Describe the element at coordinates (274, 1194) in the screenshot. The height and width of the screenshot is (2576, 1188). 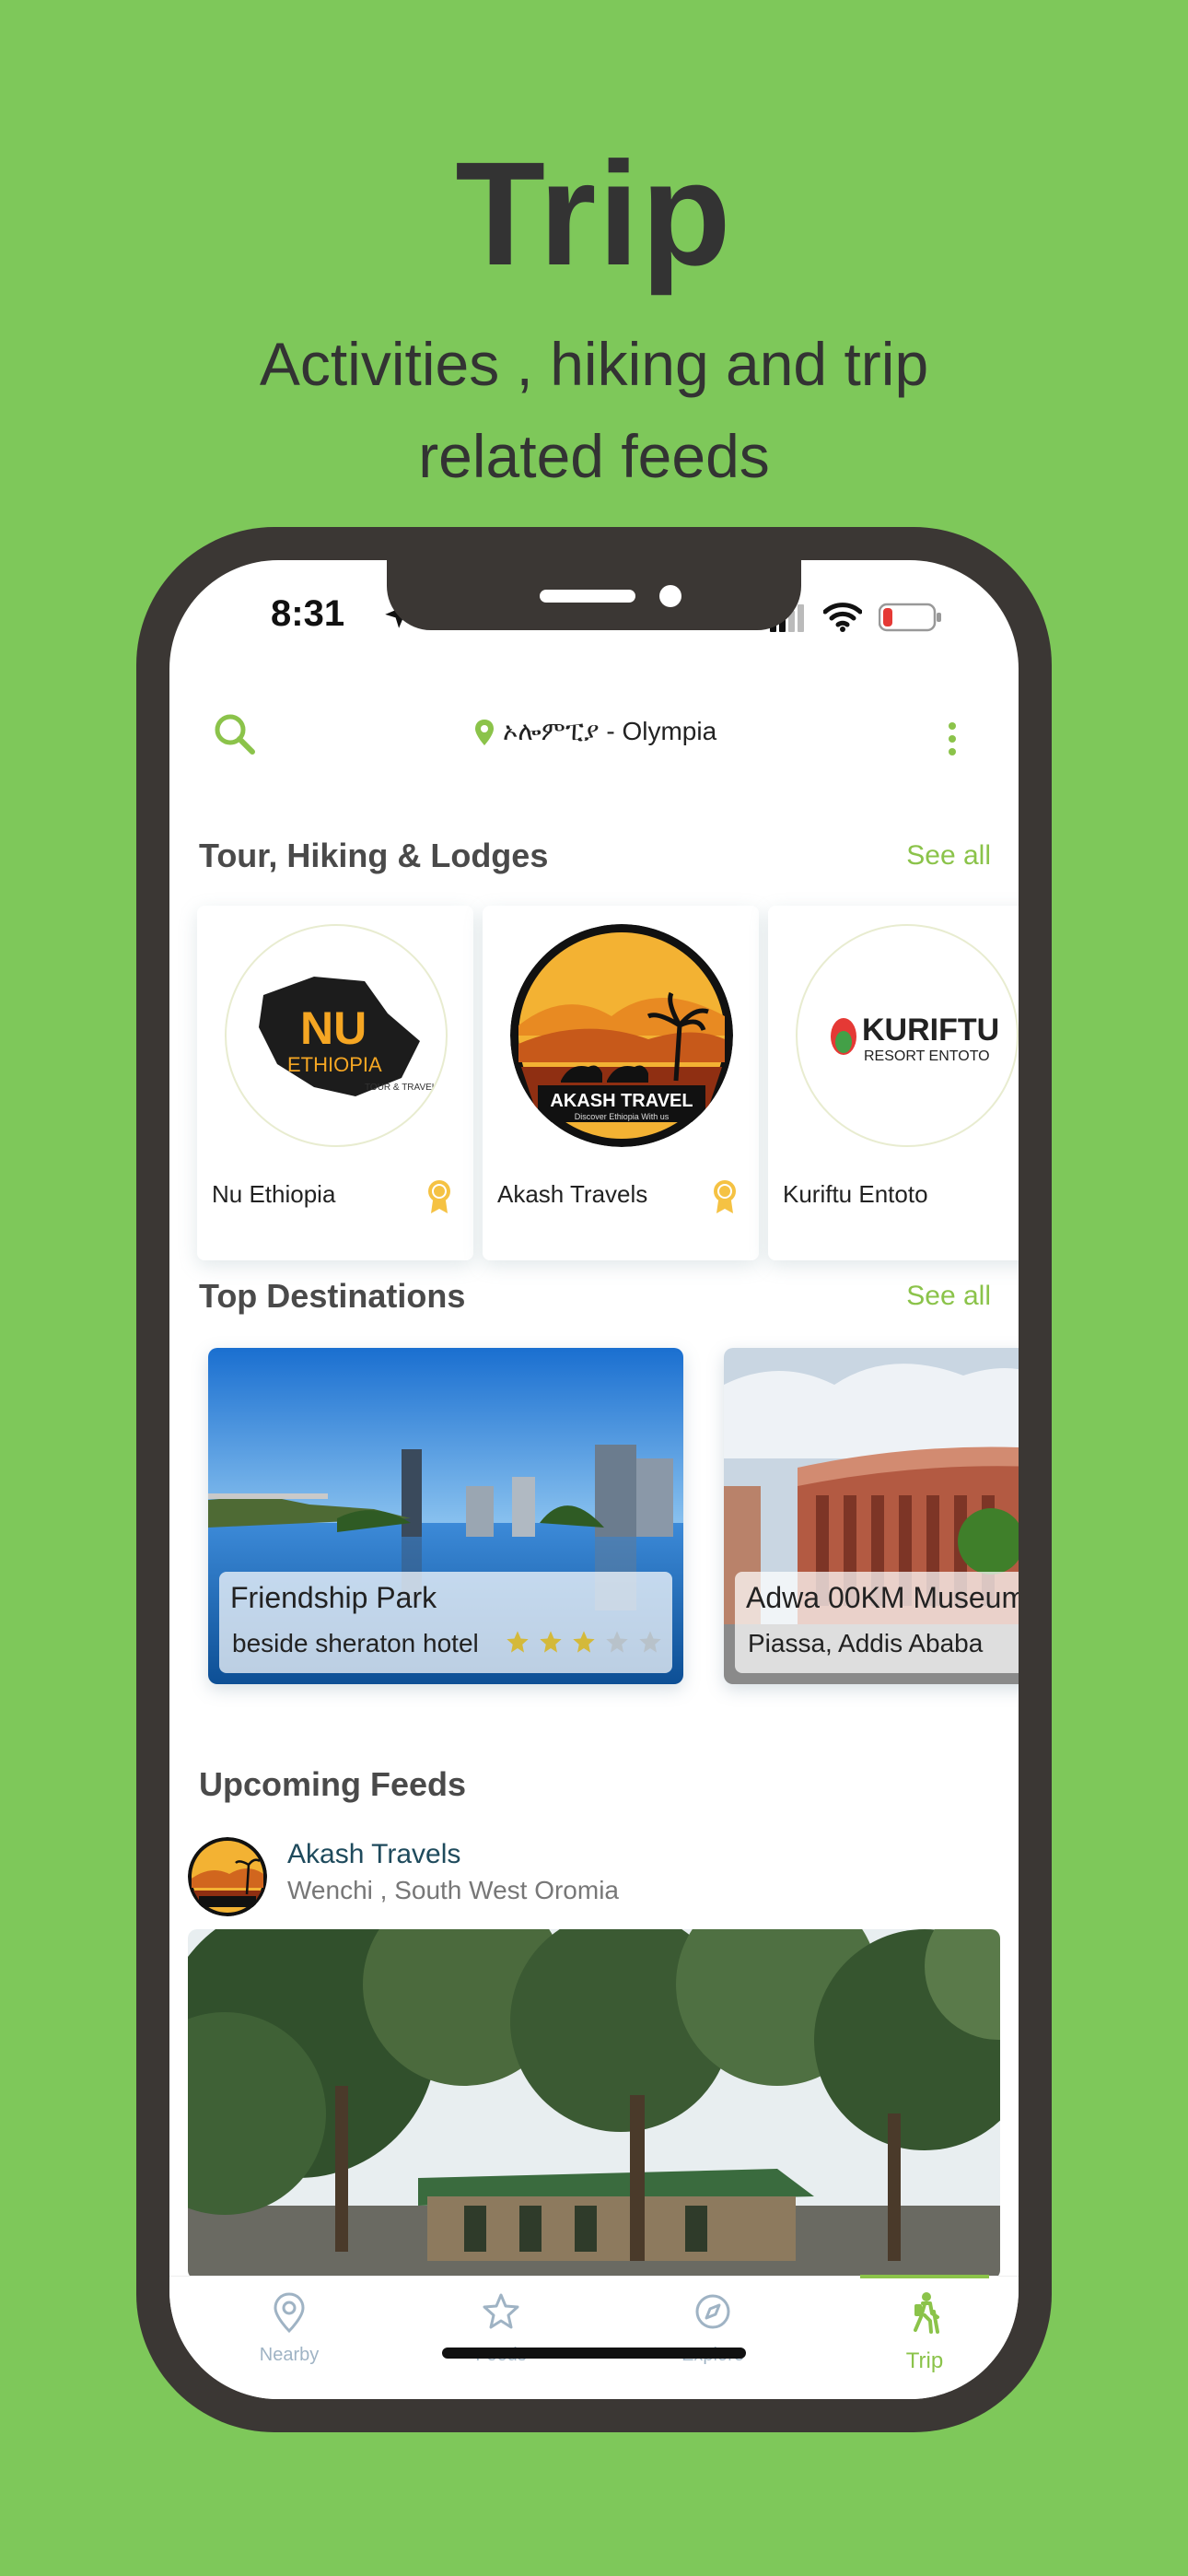
I see `tour-name: Nu Ethiopia` at that location.